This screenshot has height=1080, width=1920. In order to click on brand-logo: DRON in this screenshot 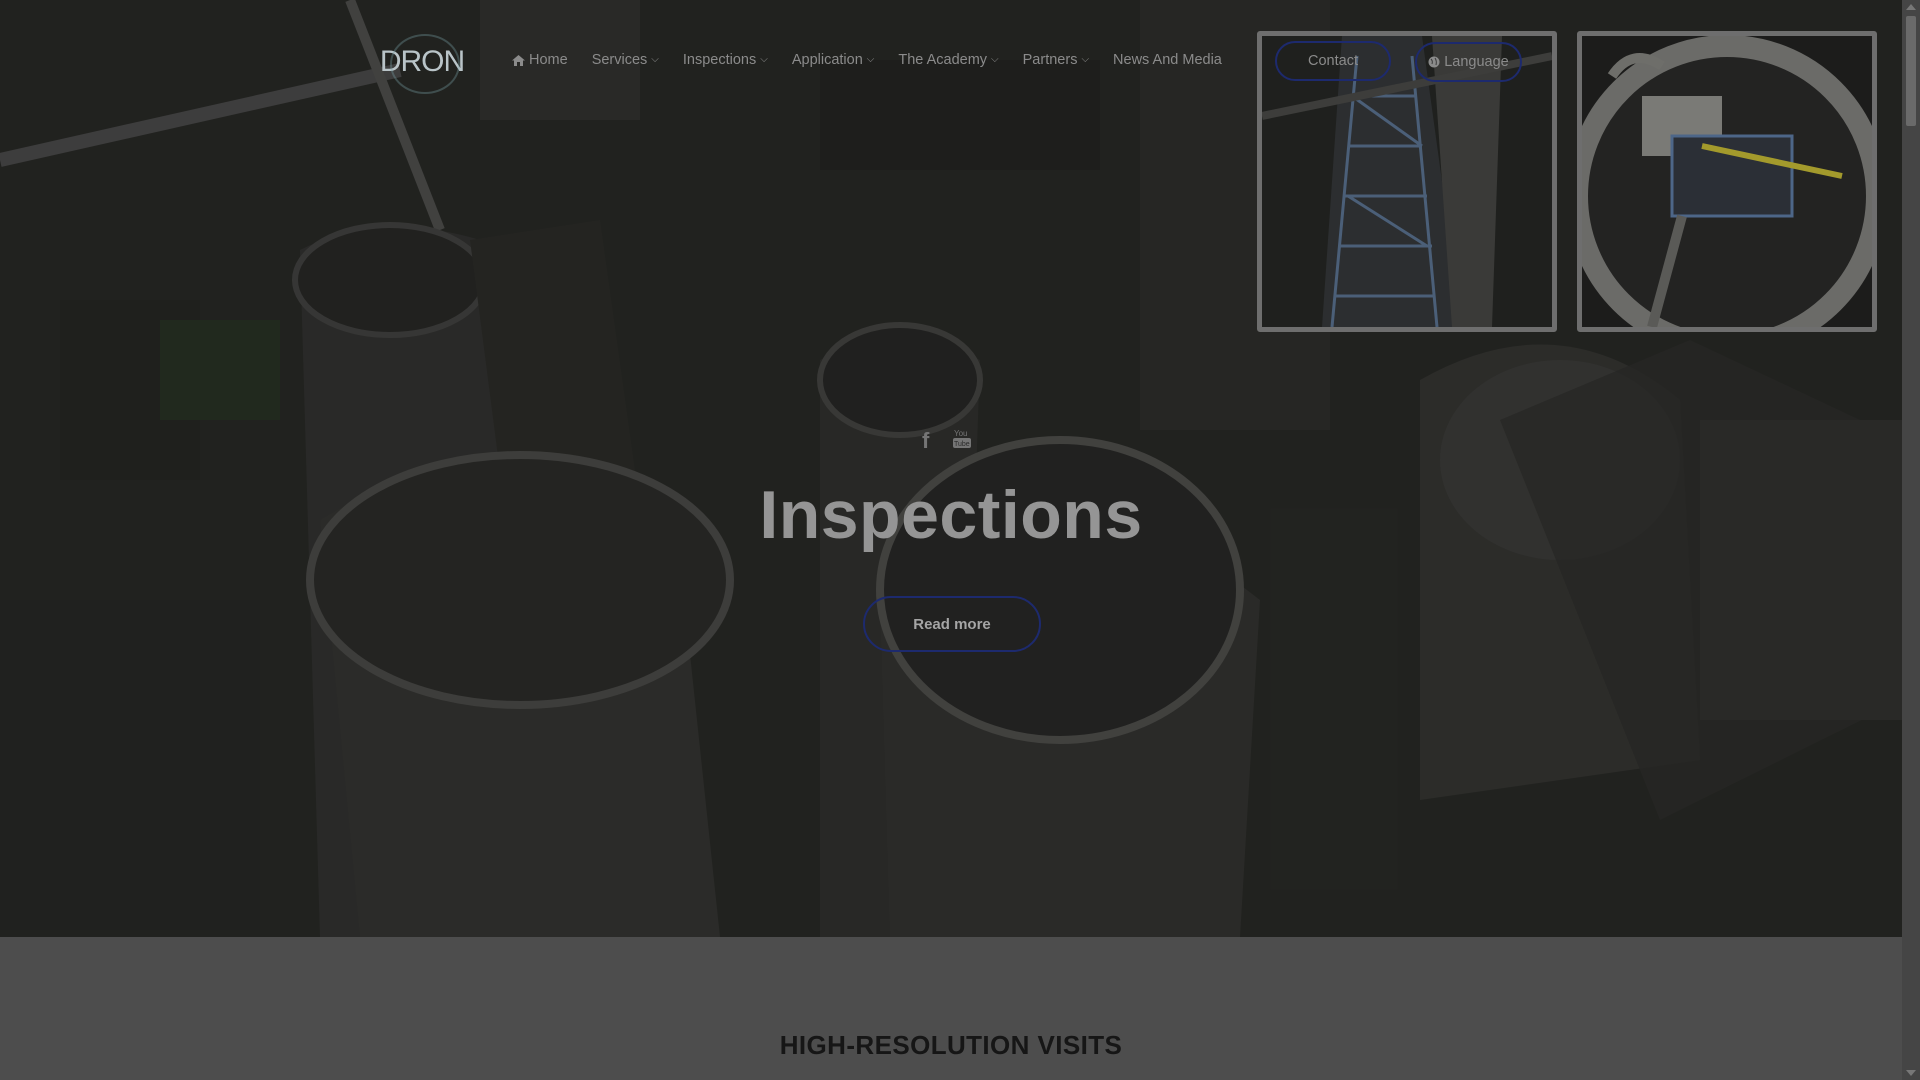, I will do `click(422, 64)`.